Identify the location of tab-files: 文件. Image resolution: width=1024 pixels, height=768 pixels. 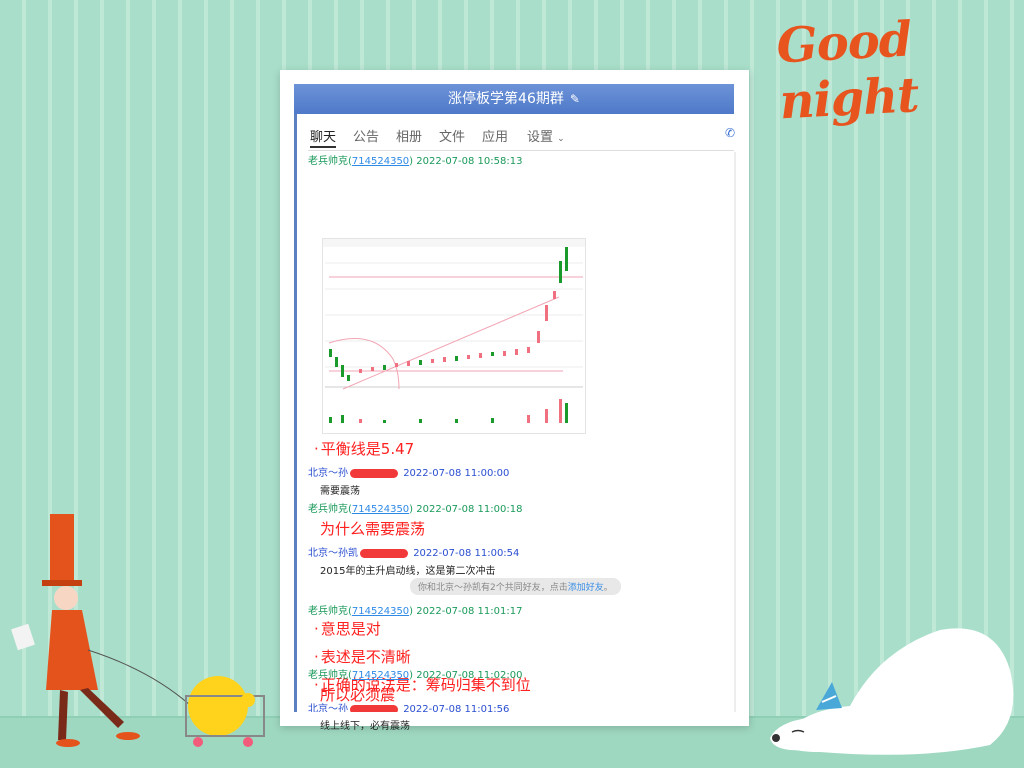
(452, 135).